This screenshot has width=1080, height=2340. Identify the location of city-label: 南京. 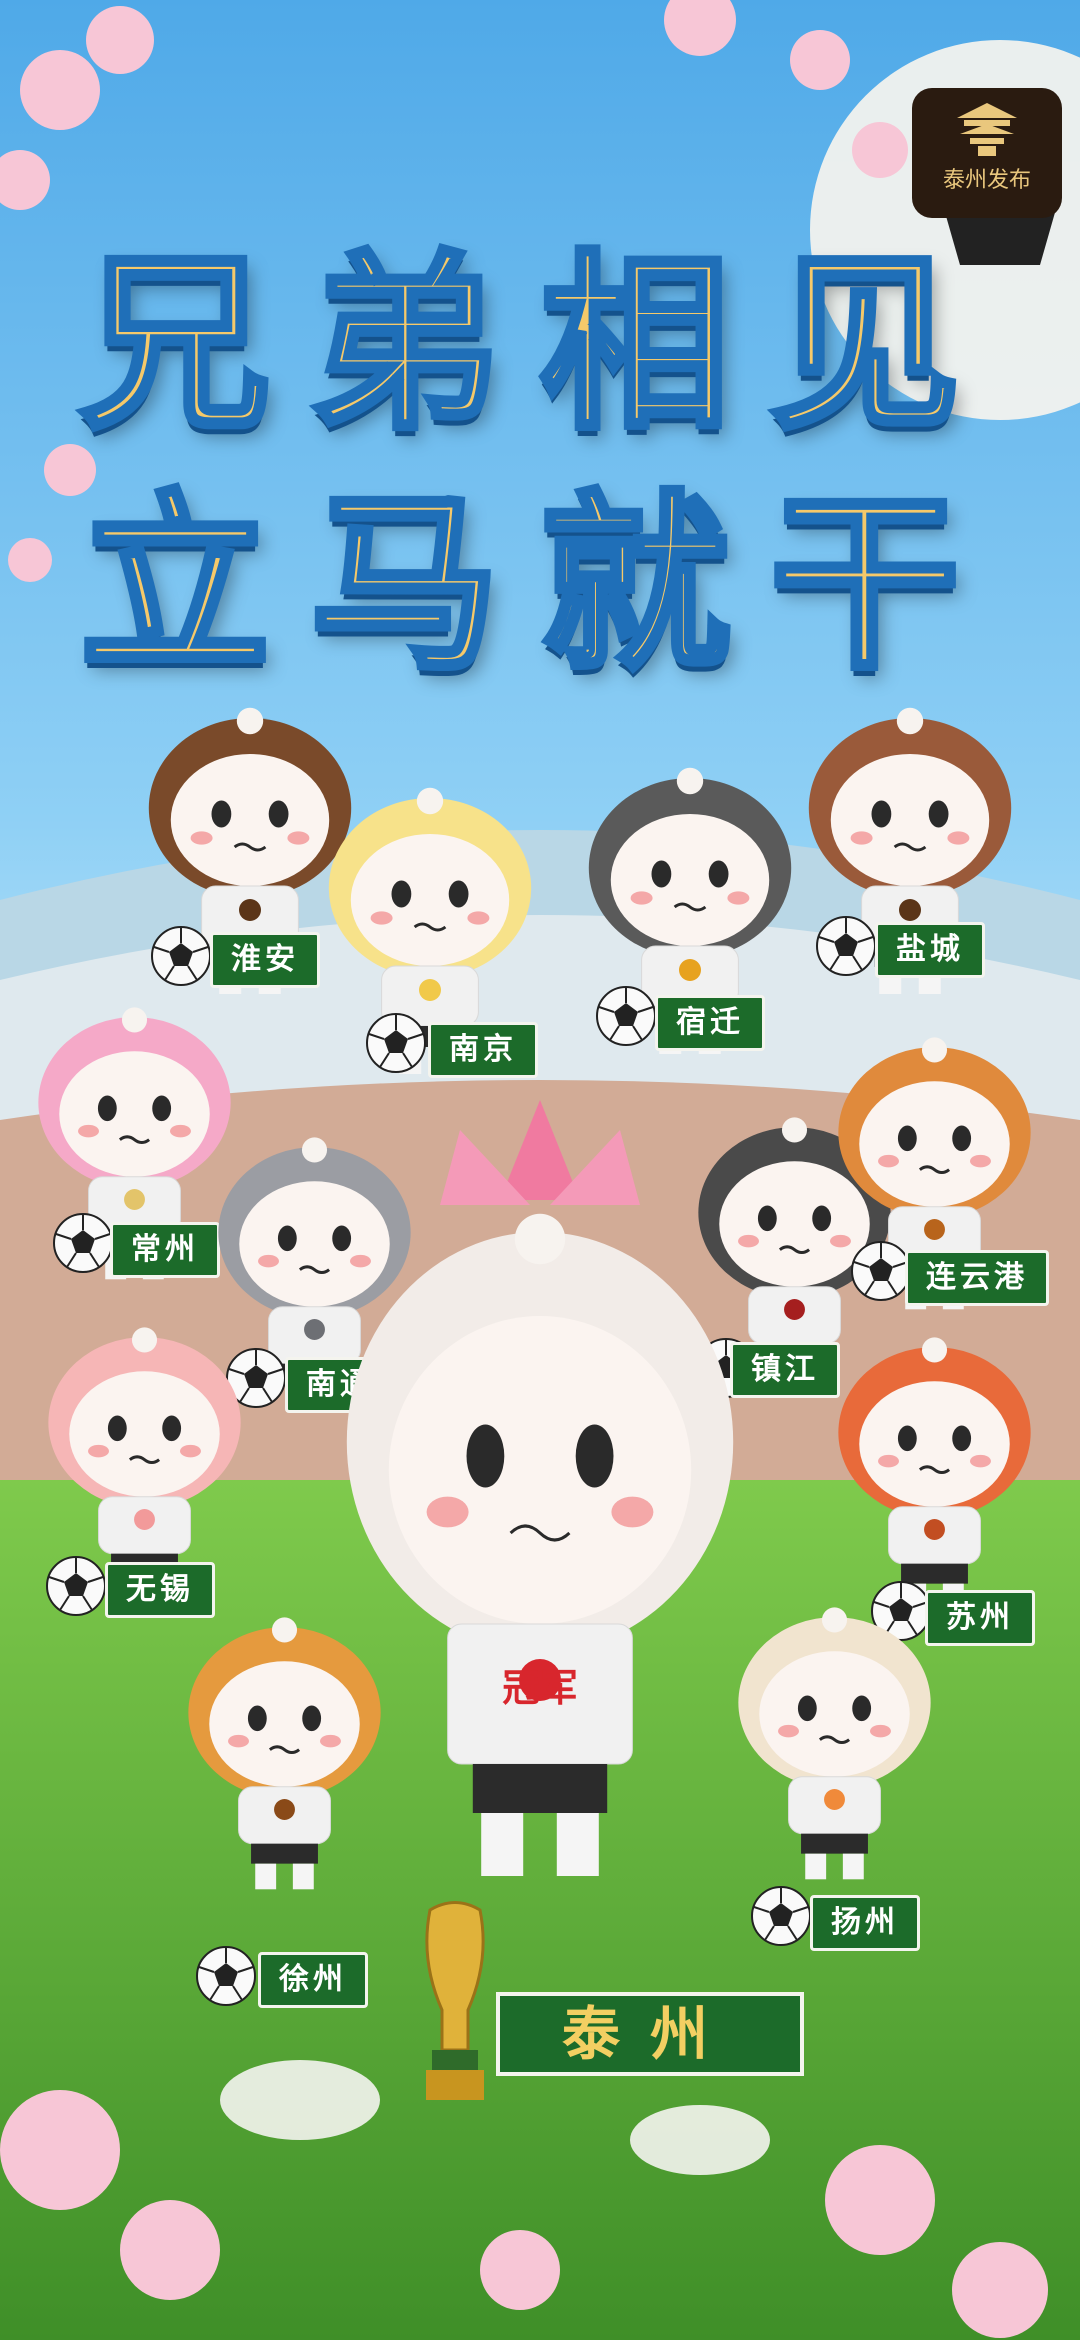
(483, 1050).